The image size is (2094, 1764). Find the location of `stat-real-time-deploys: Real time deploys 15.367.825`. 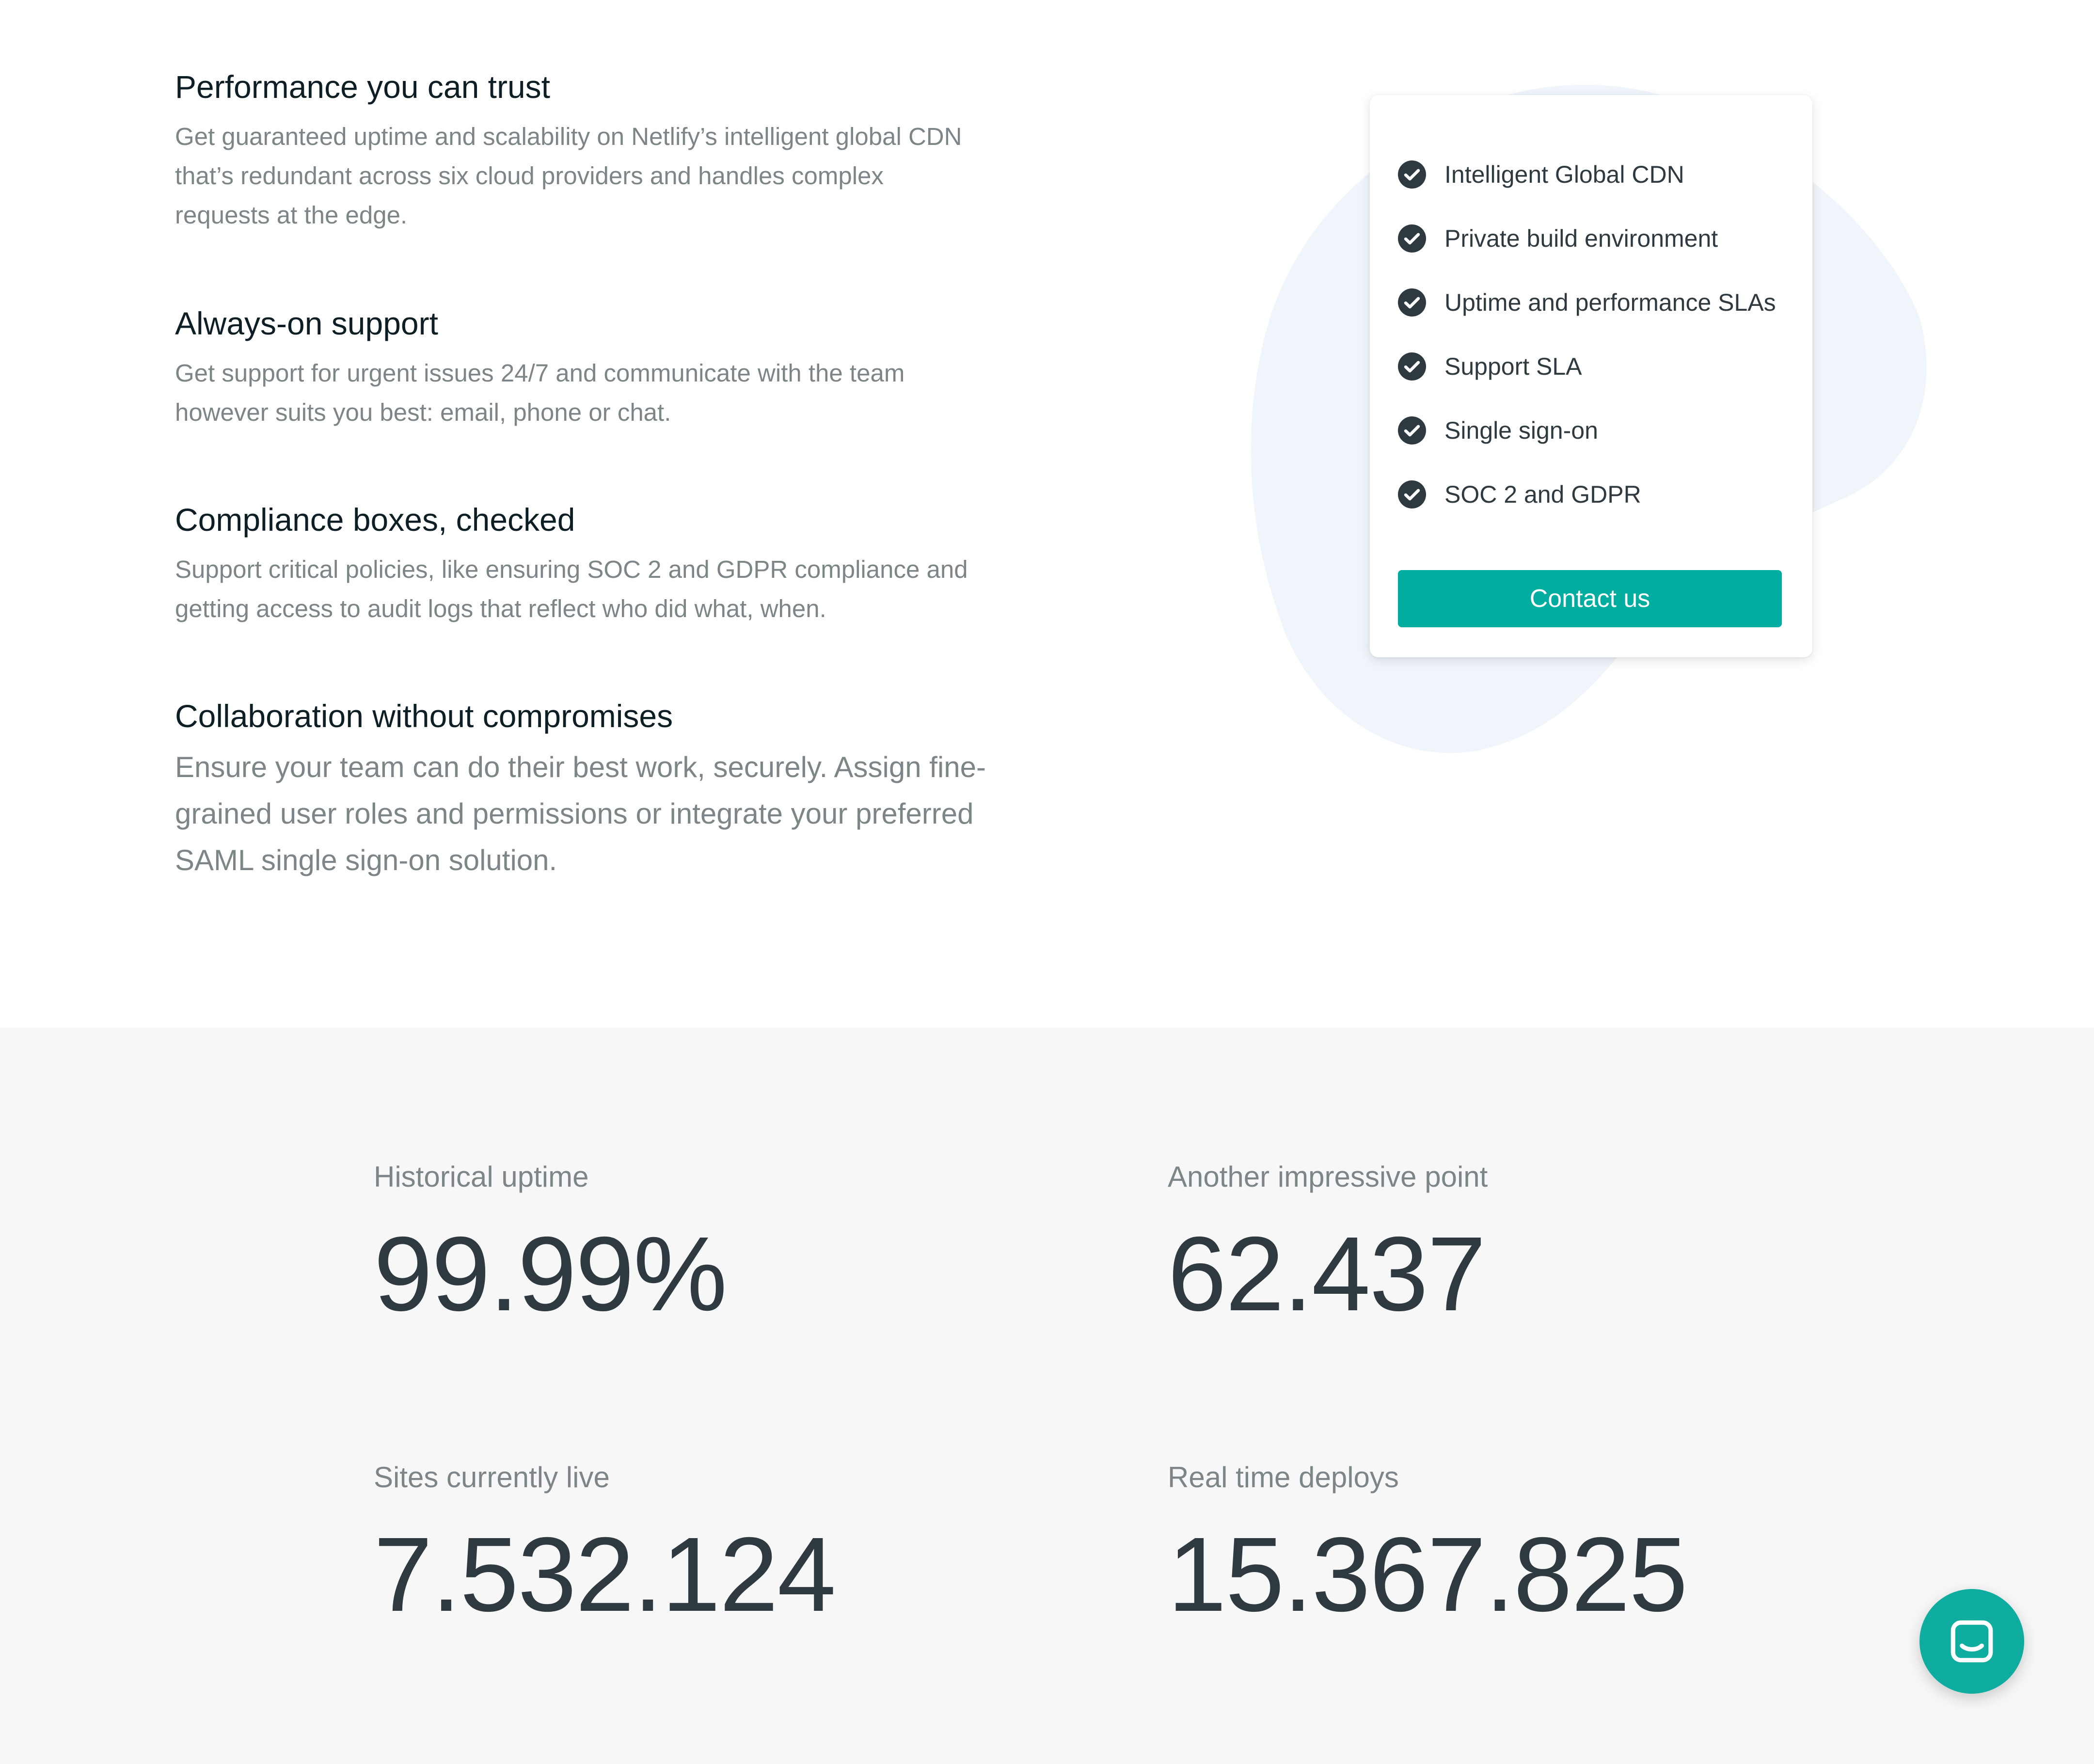

stat-real-time-deploys: Real time deploys 15.367.825 is located at coordinates (1428, 1547).